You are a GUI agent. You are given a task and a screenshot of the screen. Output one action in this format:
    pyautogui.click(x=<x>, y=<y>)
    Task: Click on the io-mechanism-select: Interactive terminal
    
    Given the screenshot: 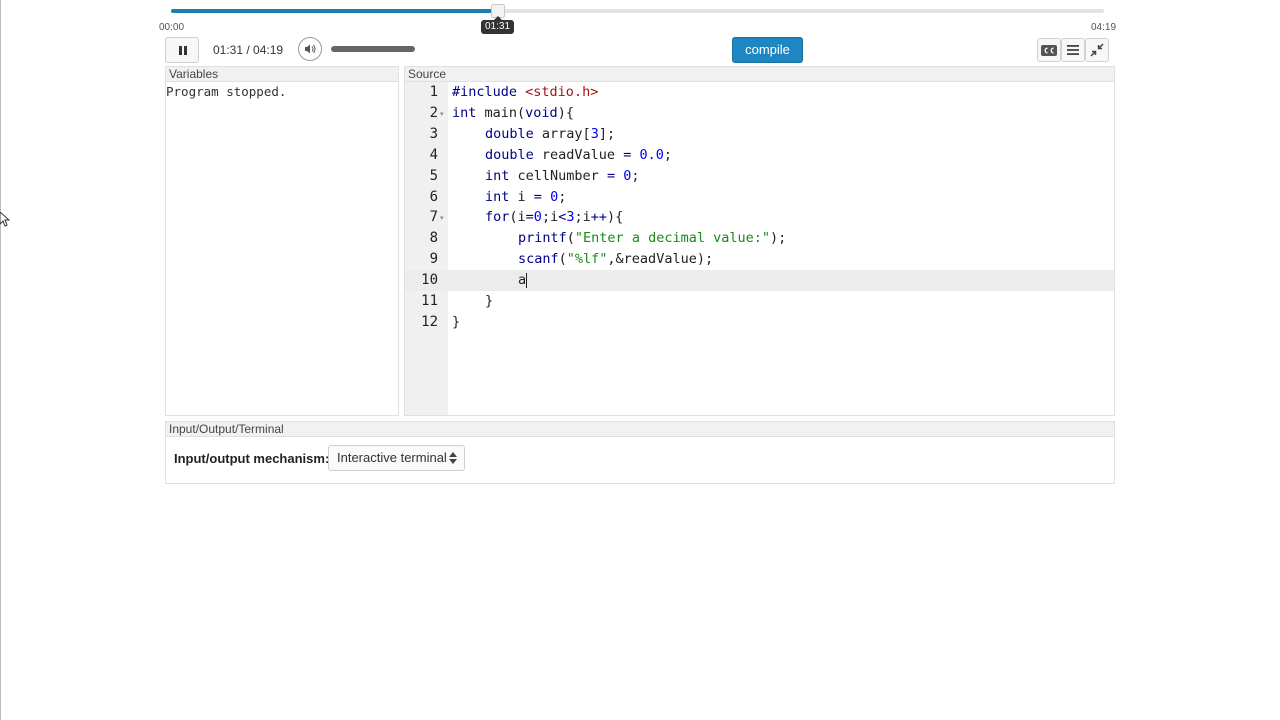 What is the action you would take?
    pyautogui.click(x=396, y=458)
    